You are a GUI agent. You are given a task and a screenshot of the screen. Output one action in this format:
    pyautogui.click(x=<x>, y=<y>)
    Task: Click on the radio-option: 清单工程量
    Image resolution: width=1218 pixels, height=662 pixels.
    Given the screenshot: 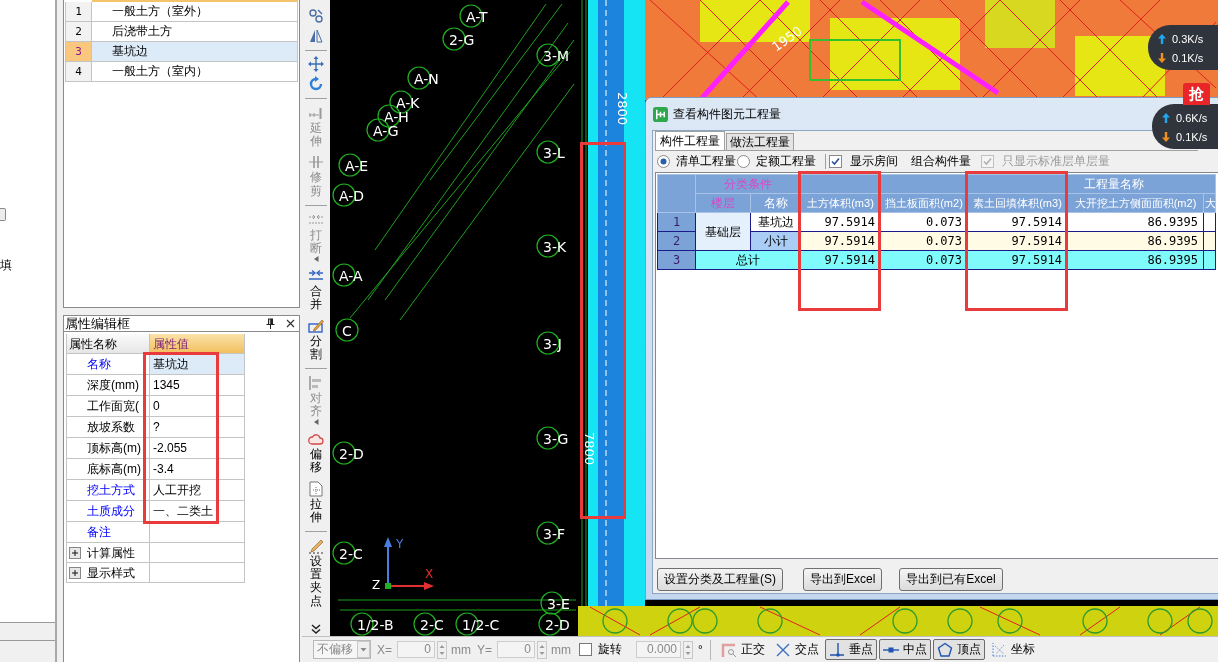 What is the action you would take?
    pyautogui.click(x=696, y=161)
    